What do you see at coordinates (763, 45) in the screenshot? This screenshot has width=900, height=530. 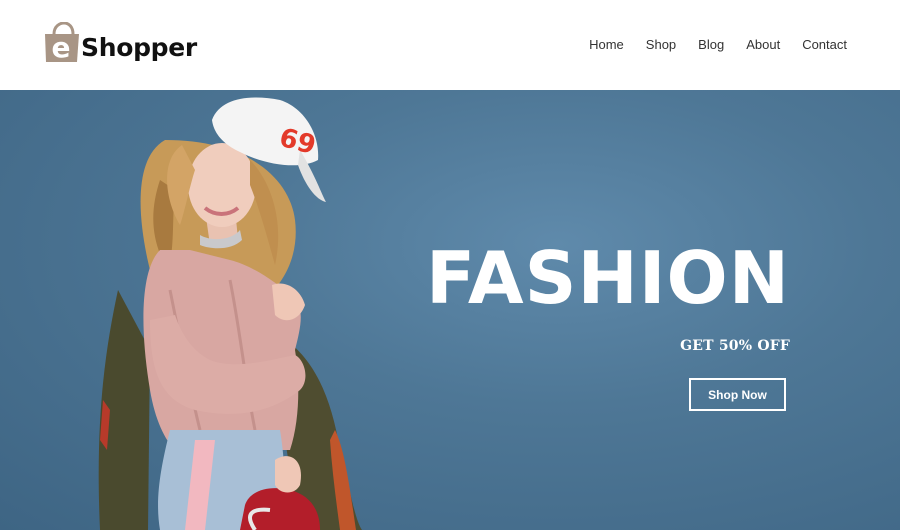 I see `nav-about: About` at bounding box center [763, 45].